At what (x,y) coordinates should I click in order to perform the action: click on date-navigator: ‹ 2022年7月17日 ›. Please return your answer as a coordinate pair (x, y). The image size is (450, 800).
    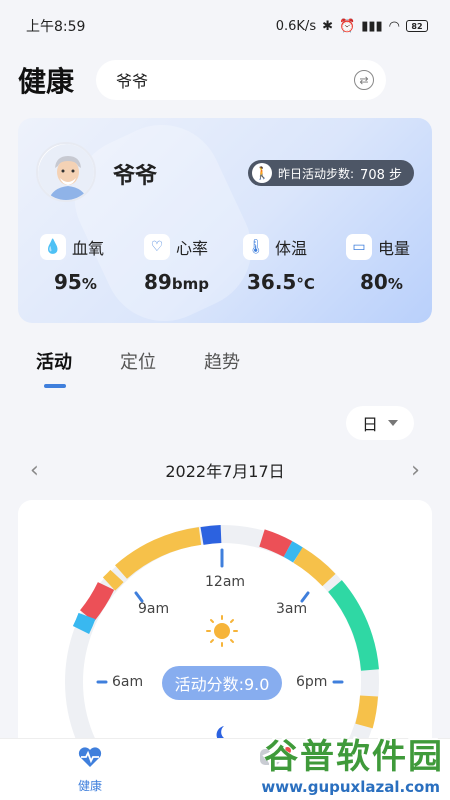
    Looking at the image, I should click on (225, 470).